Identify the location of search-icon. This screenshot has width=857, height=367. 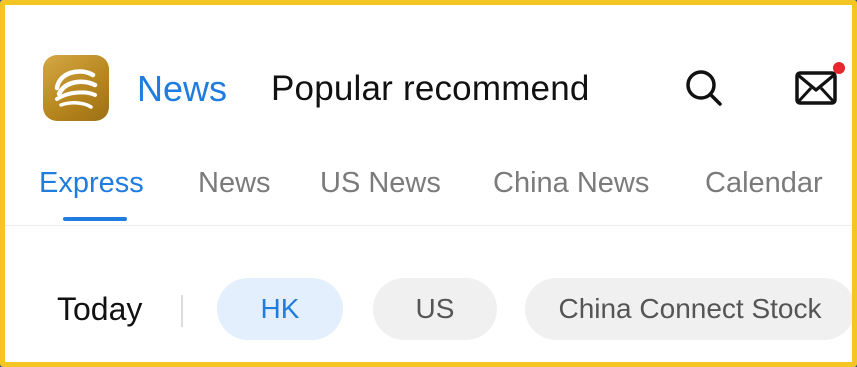
(704, 88).